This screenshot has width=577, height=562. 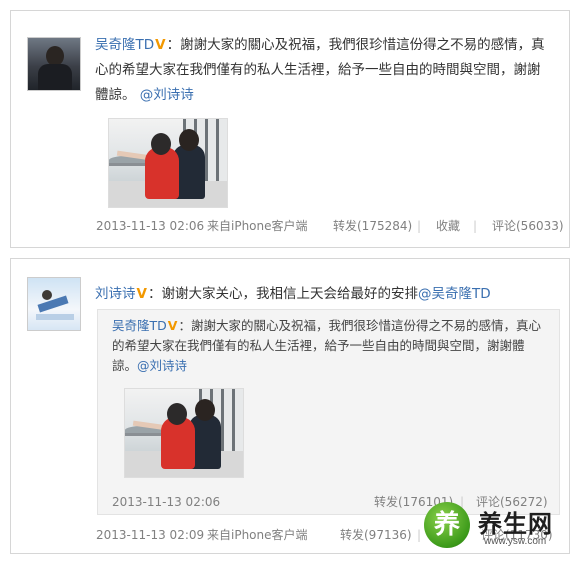 I want to click on post-content: 刘诗诗V：谢谢大家关心，我相信上天会给最好的安排@吴奇隆TD, so click(x=324, y=294).